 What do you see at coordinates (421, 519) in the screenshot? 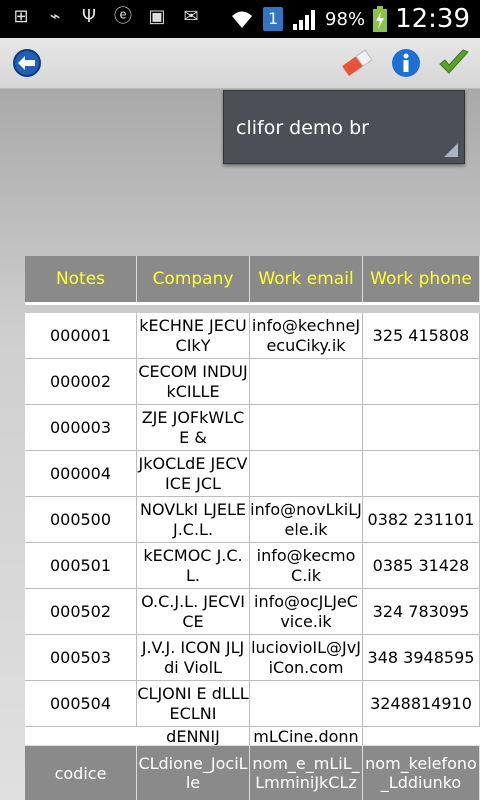
I see `cell-work-phone: 0382 231101` at bounding box center [421, 519].